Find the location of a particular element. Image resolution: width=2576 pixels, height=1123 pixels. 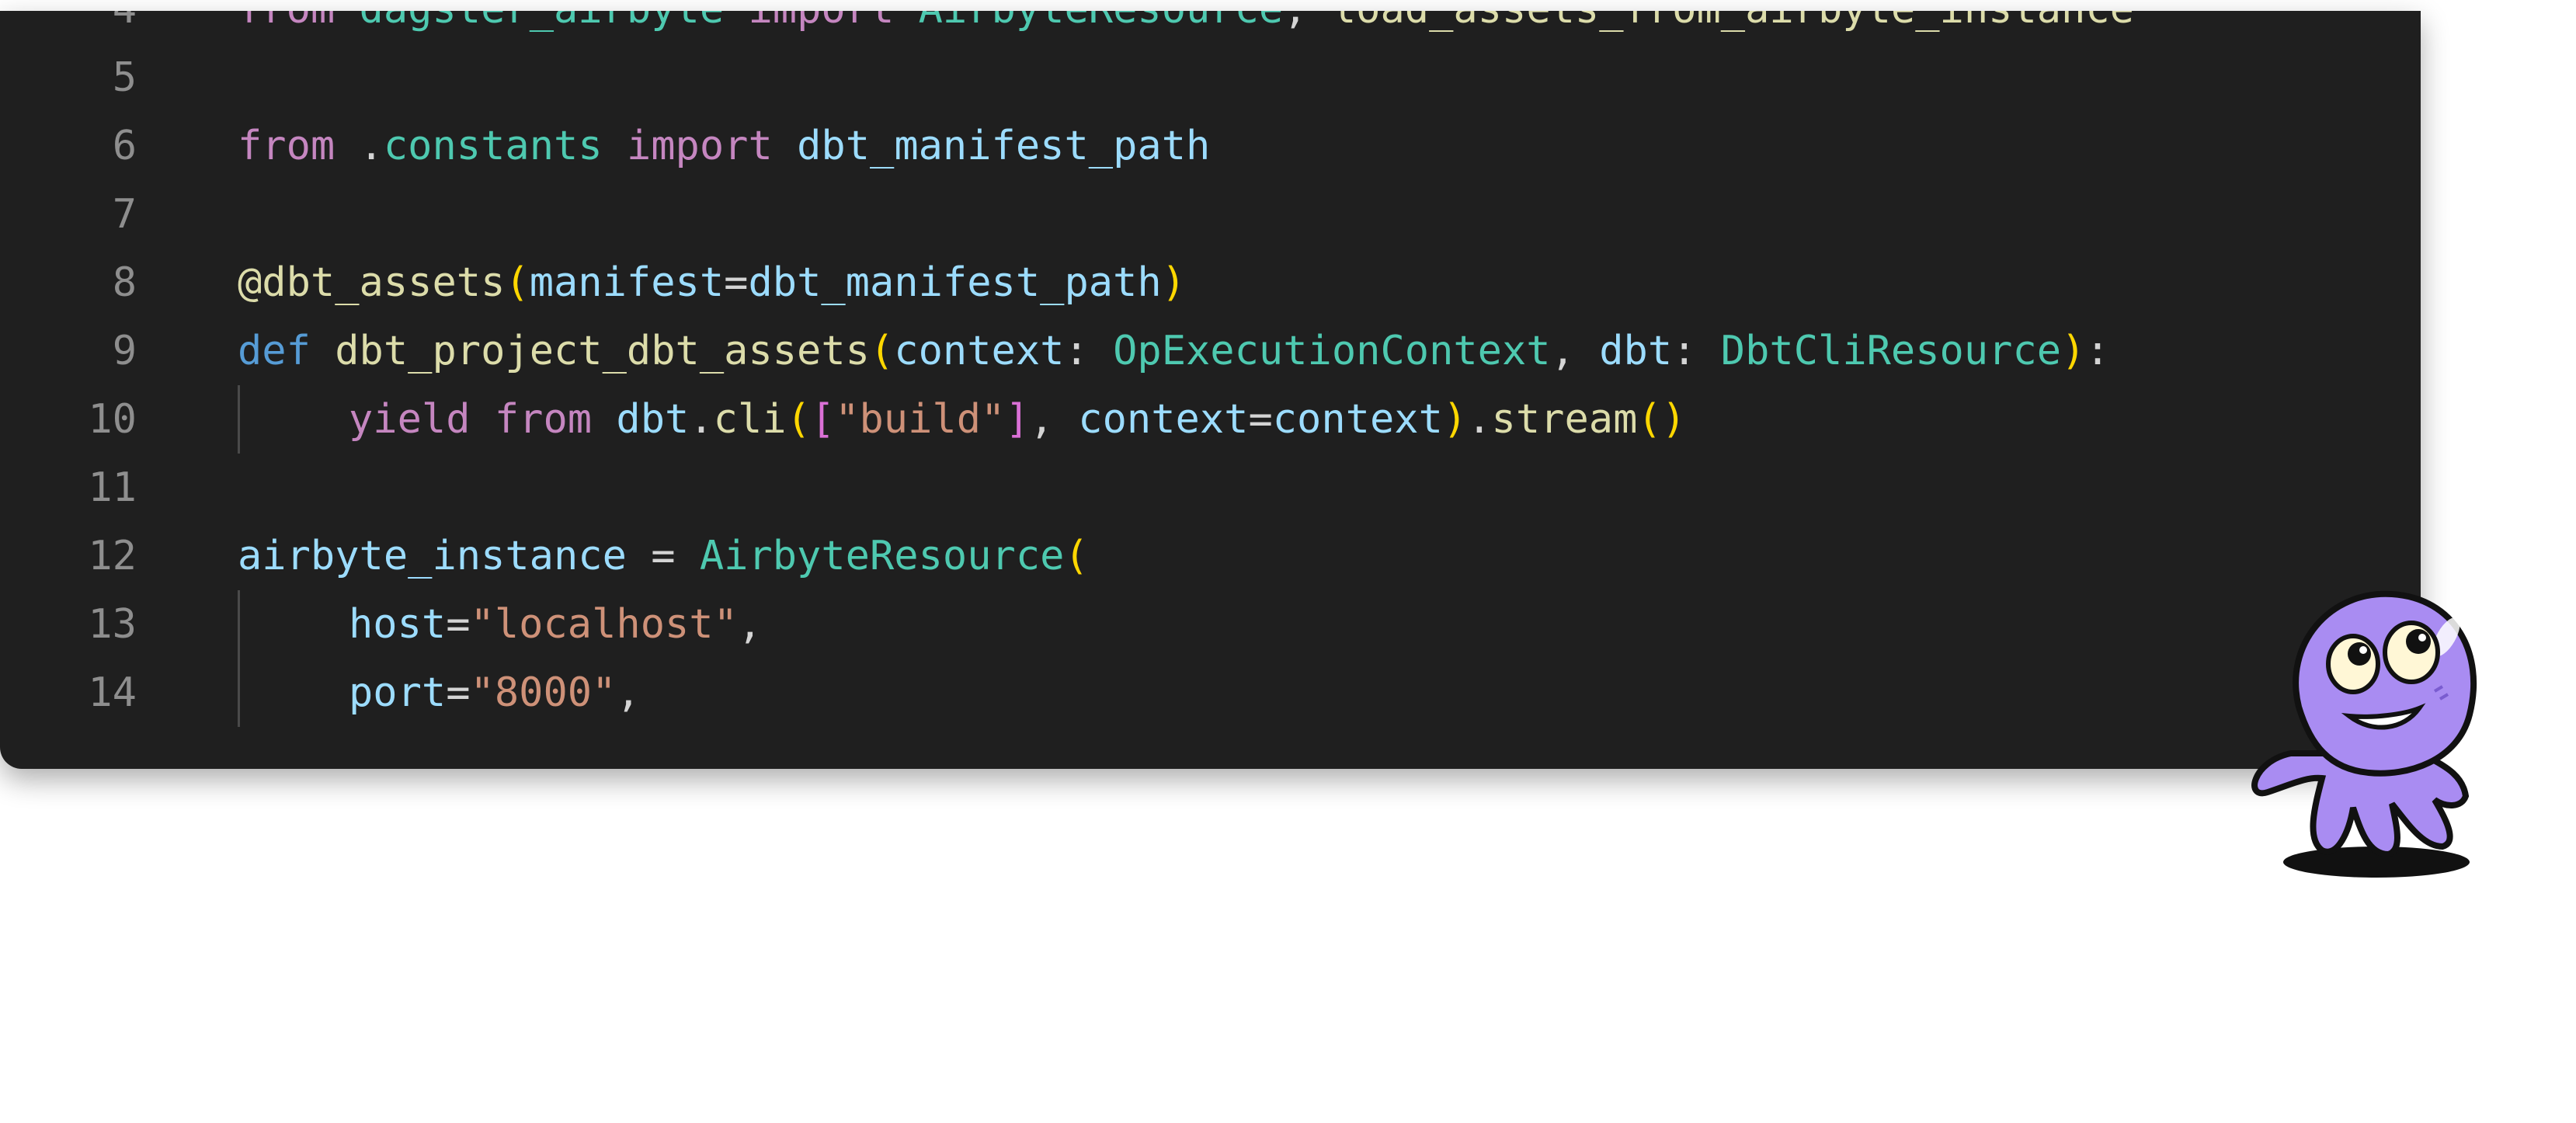

code-token: () is located at coordinates (1661, 419).